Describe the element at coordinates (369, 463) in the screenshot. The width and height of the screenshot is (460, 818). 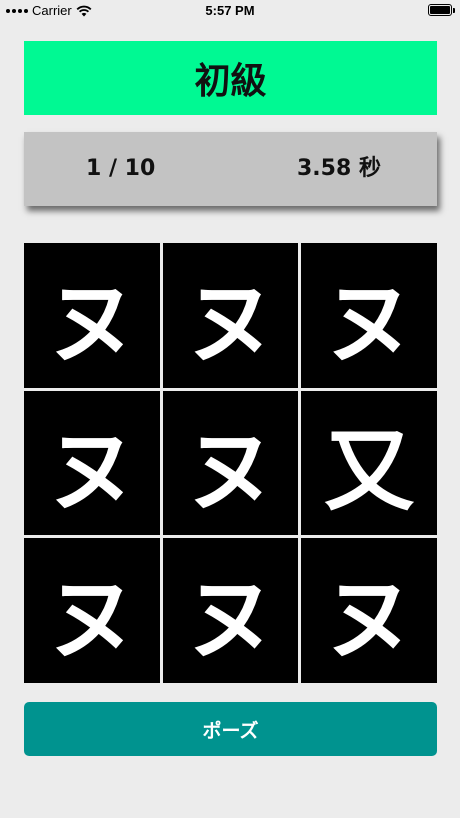
I see `grid-cell: 又` at that location.